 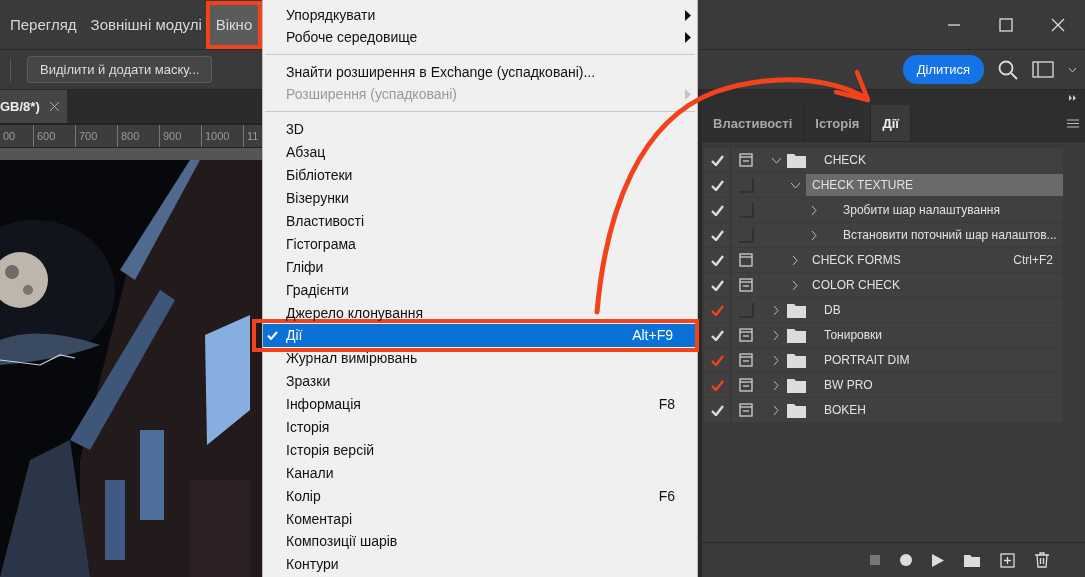 I want to click on menu-item: Коментарі, so click(x=480, y=519).